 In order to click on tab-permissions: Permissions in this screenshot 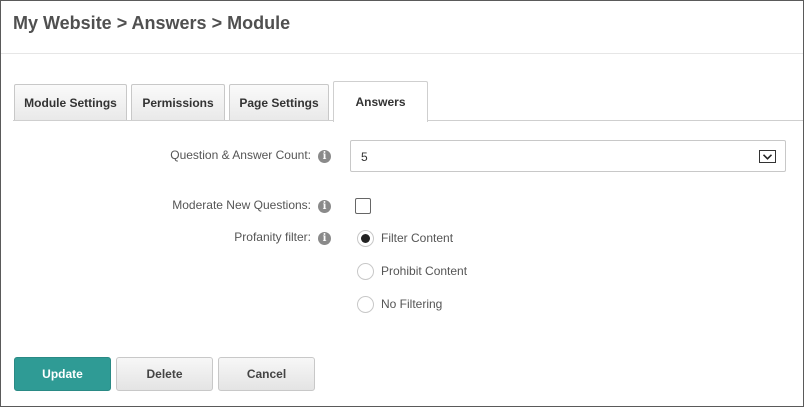, I will do `click(178, 102)`.